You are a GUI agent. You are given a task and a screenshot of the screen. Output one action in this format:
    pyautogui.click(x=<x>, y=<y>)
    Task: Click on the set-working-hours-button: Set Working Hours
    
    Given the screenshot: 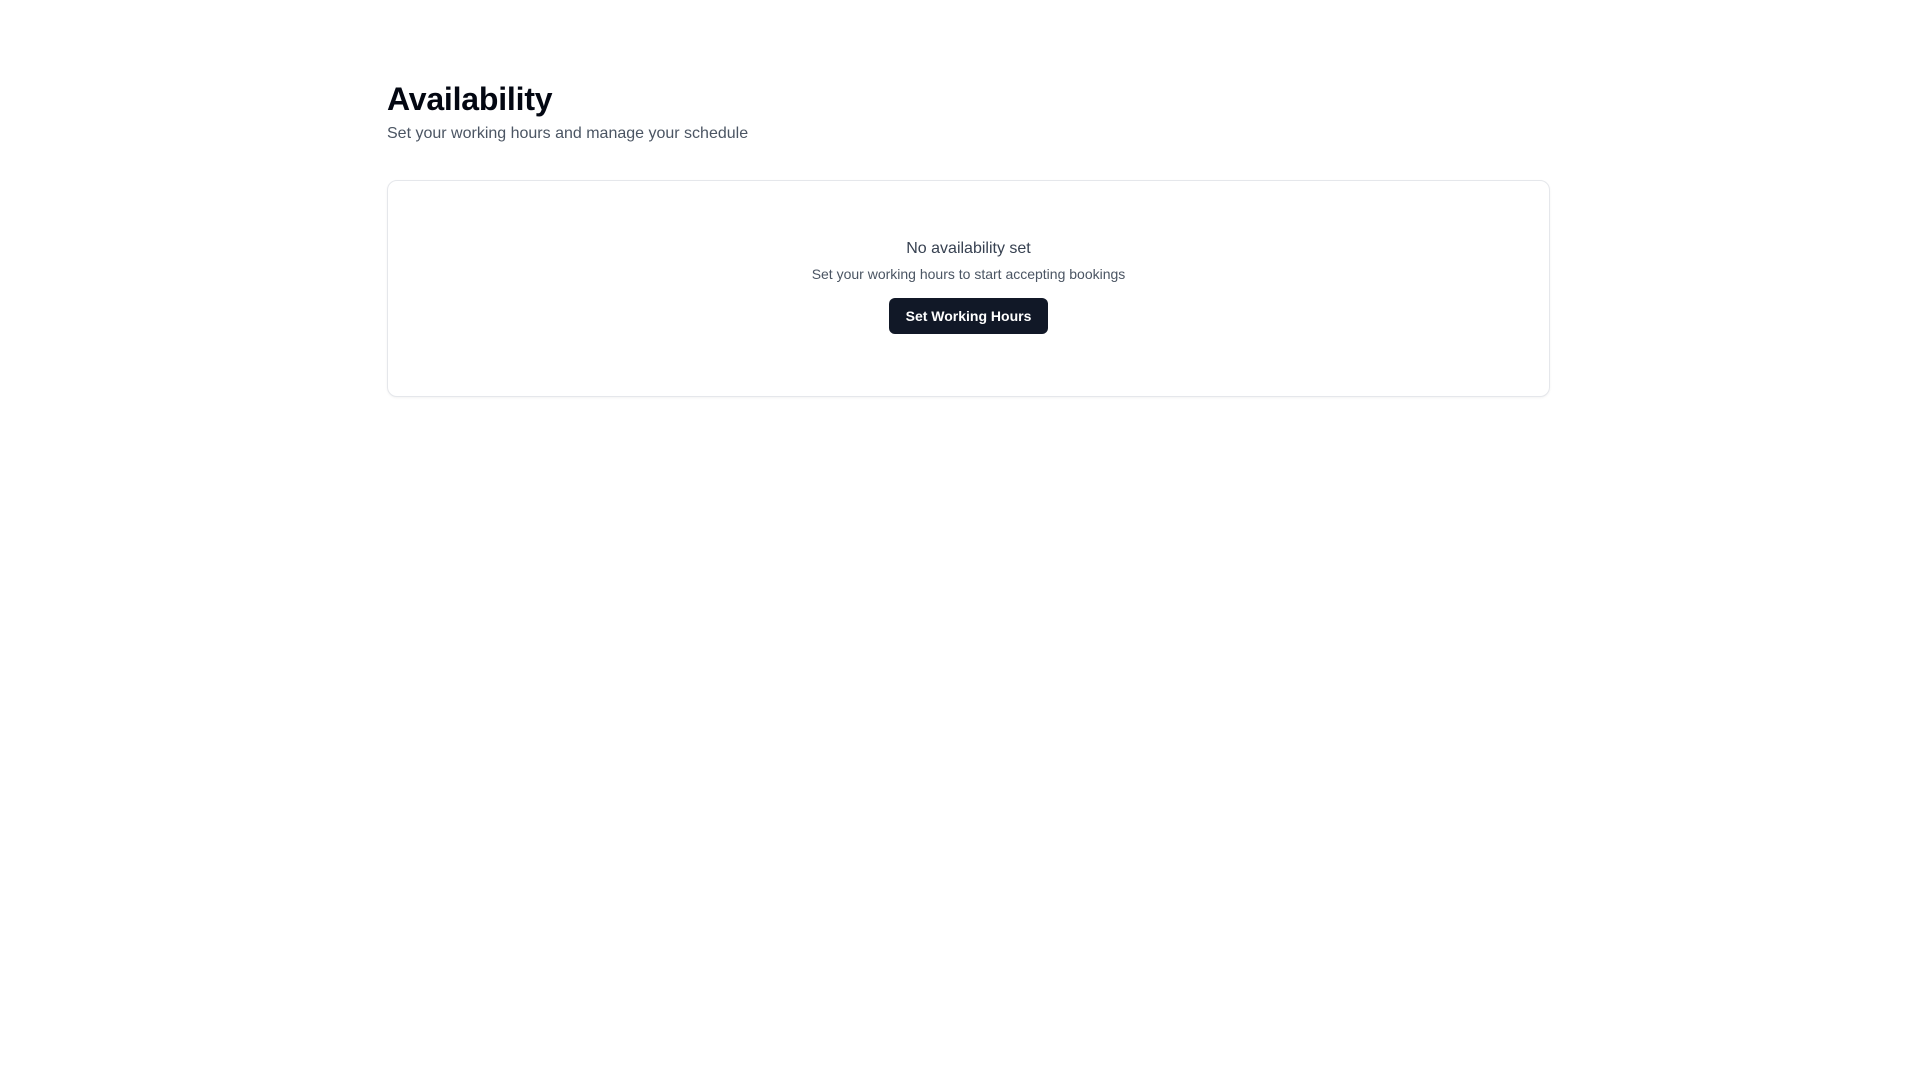 What is the action you would take?
    pyautogui.click(x=968, y=316)
    